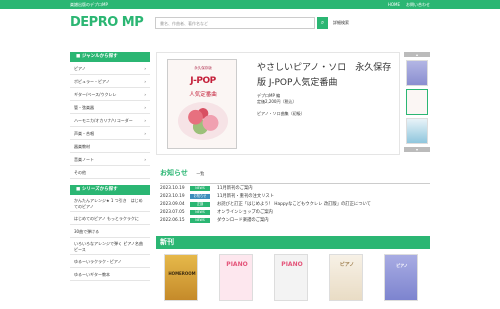 This screenshot has height=309, width=500. Describe the element at coordinates (110, 172) in the screenshot. I see `sidebar-item-genre: その他` at that location.